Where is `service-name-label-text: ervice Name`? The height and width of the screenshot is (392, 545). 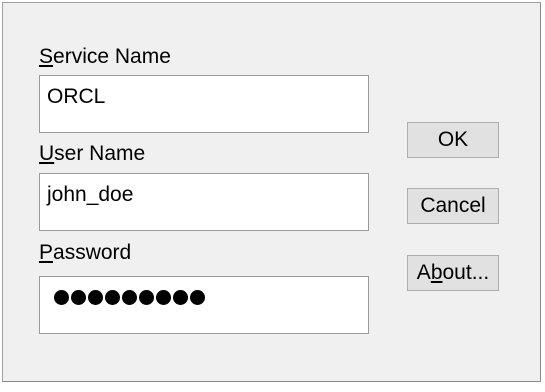 service-name-label-text: ervice Name is located at coordinates (112, 56).